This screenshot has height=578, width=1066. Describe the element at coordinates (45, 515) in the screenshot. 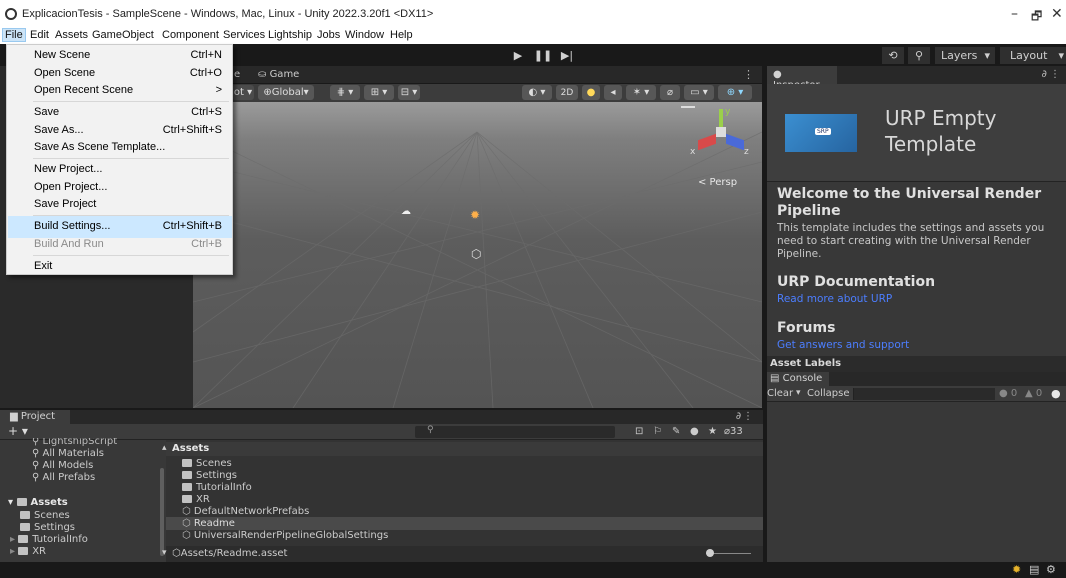

I see `tree-item-scenes: Scenes` at that location.